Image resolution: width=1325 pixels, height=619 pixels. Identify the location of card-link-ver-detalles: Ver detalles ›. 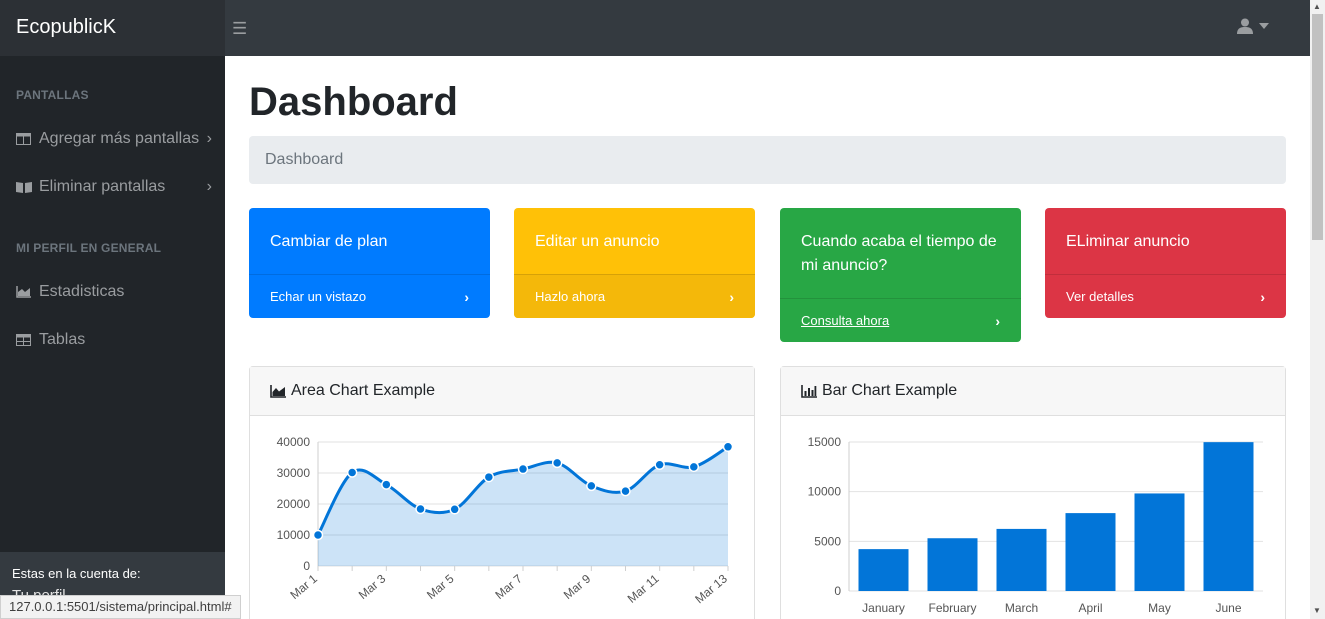
(1165, 296).